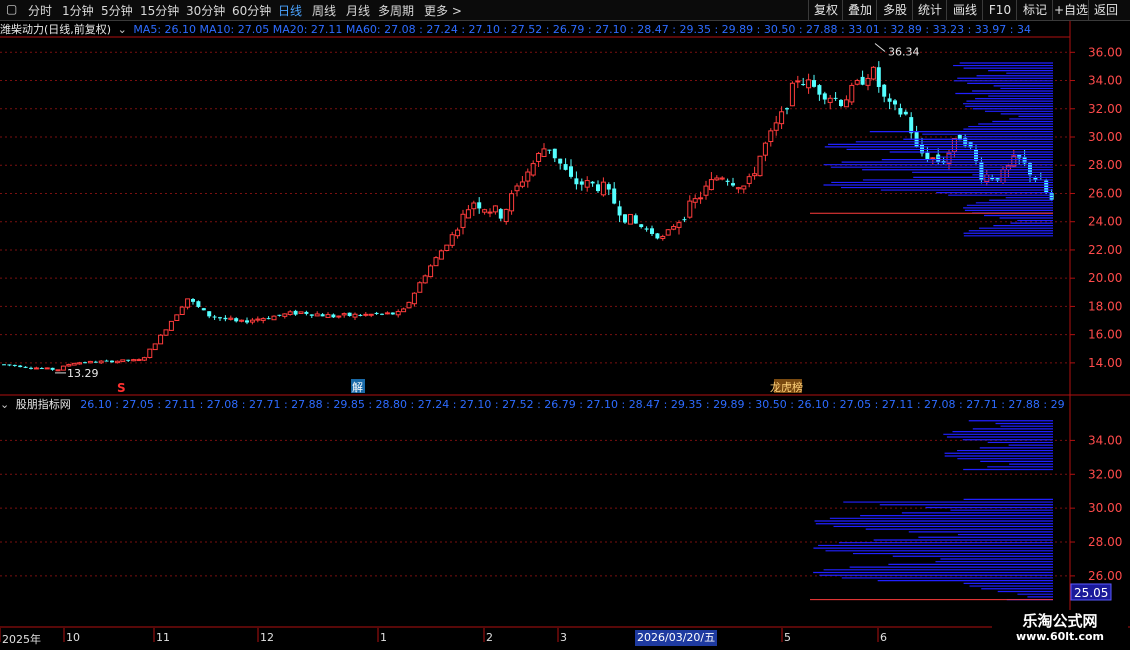 Image resolution: width=1130 pixels, height=650 pixels. What do you see at coordinates (1105, 508) in the screenshot?
I see `indicator-tick-label: 30.00` at bounding box center [1105, 508].